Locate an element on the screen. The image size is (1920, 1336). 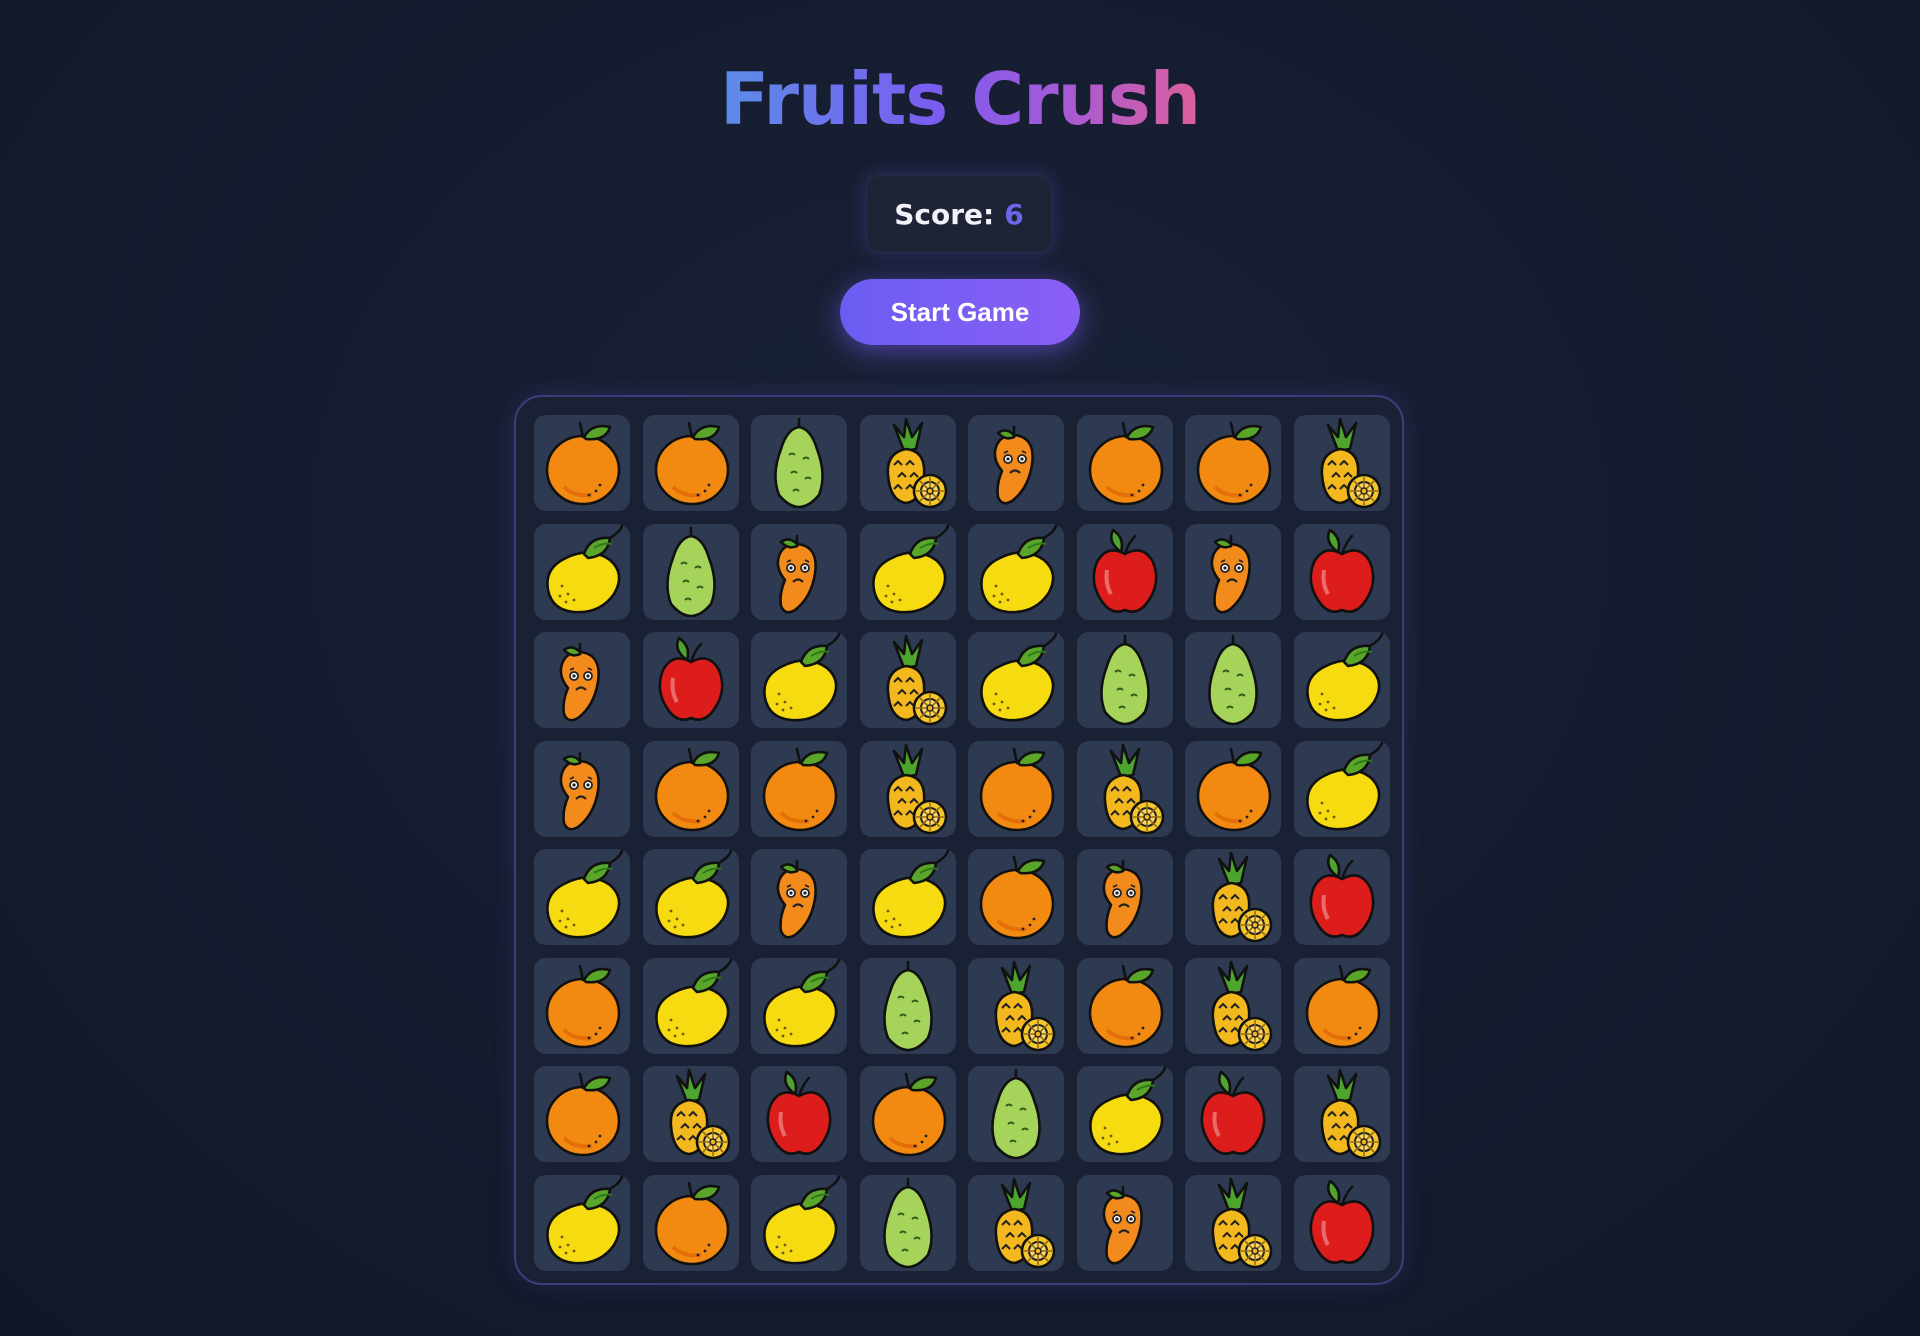
game-title: Fruits Crush is located at coordinates (960, 99).